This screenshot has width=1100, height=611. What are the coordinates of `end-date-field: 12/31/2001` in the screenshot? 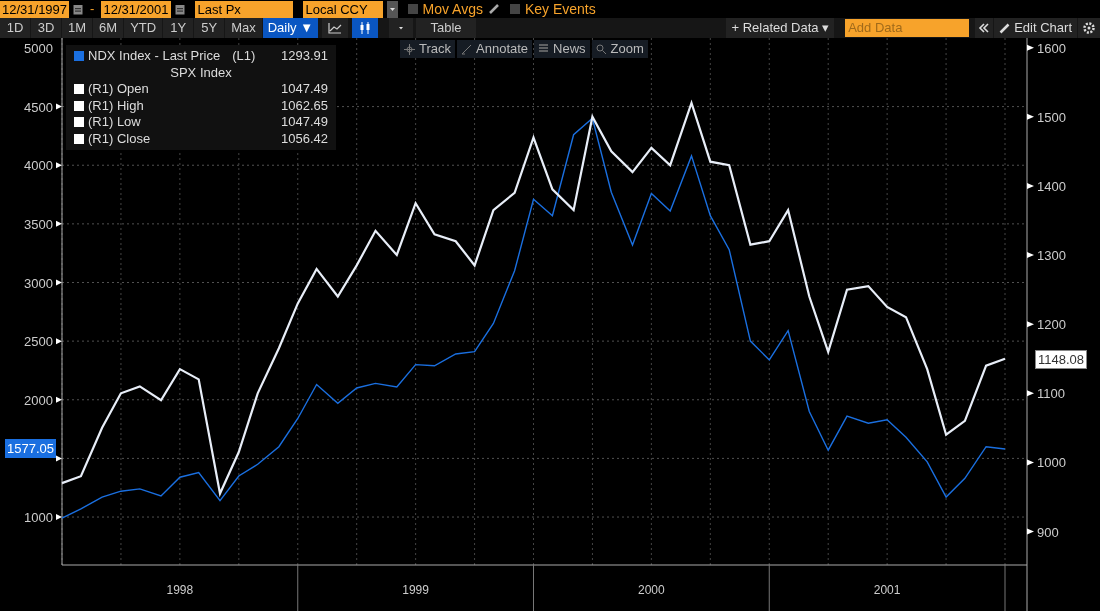 It's located at (136, 9).